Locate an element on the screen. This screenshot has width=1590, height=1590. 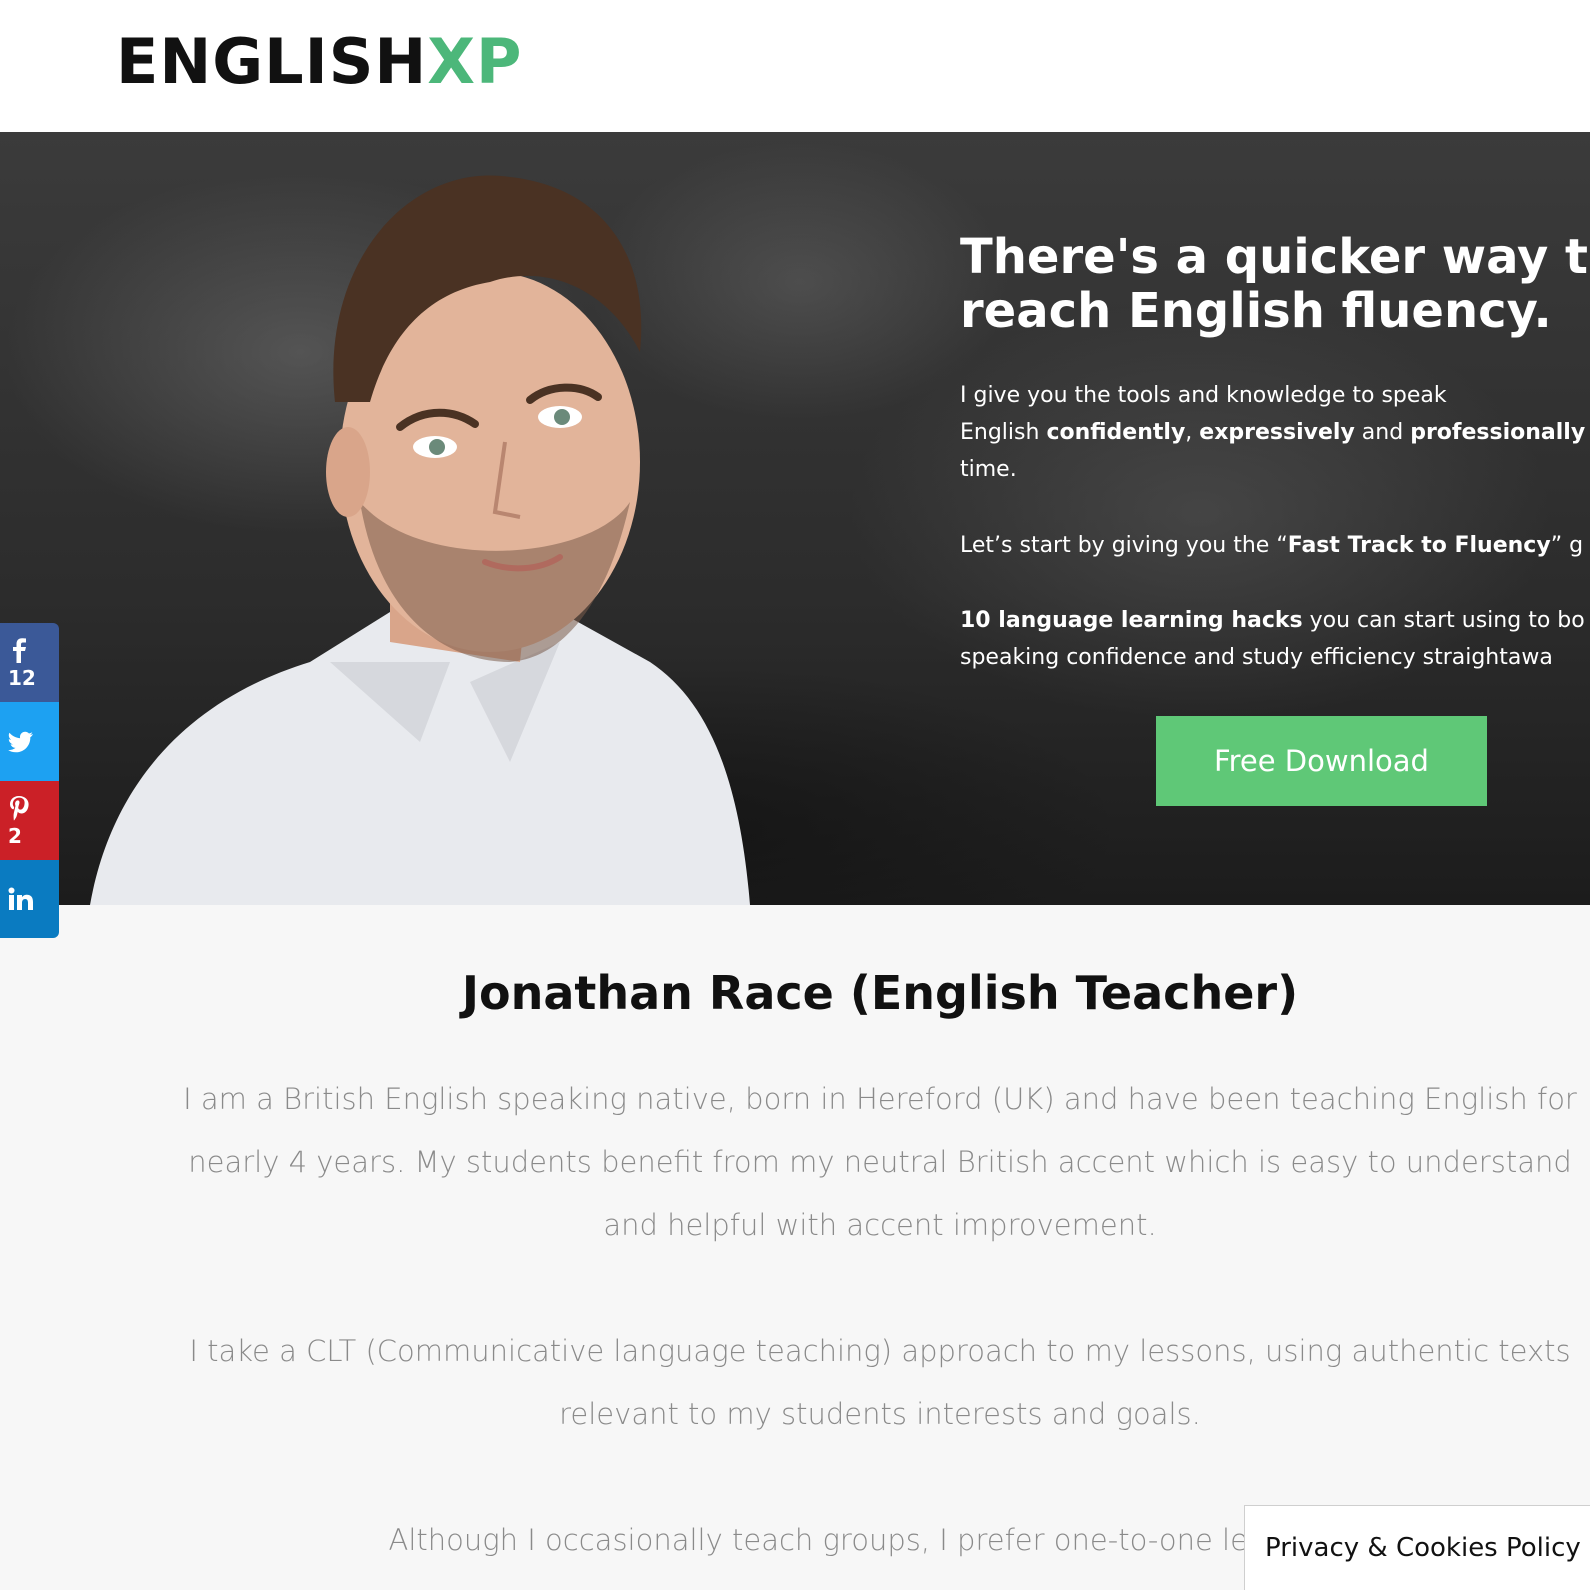
site-logo: ENGLISHXP is located at coordinates (319, 62).